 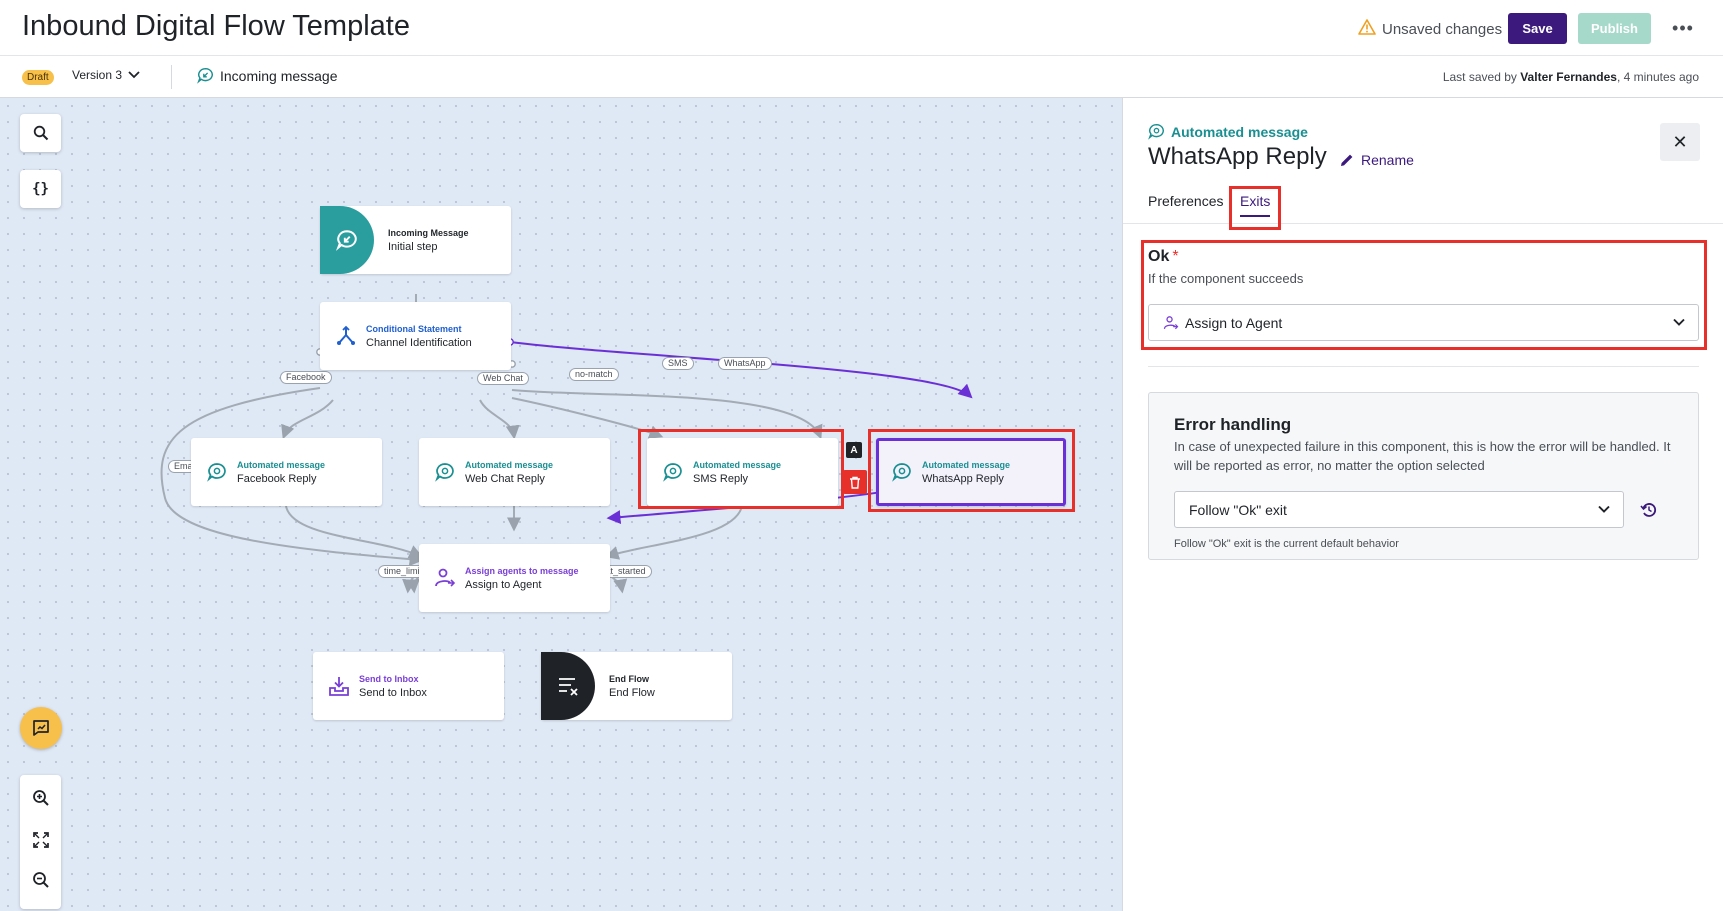 What do you see at coordinates (1175, 256) in the screenshot?
I see `required-mark: *` at bounding box center [1175, 256].